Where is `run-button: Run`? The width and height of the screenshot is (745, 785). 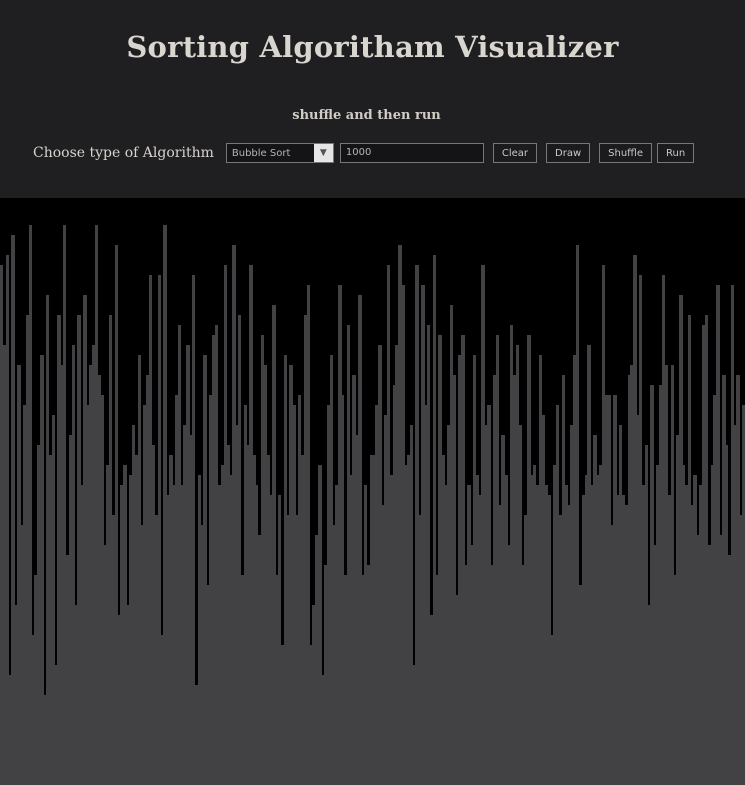
run-button: Run is located at coordinates (676, 153).